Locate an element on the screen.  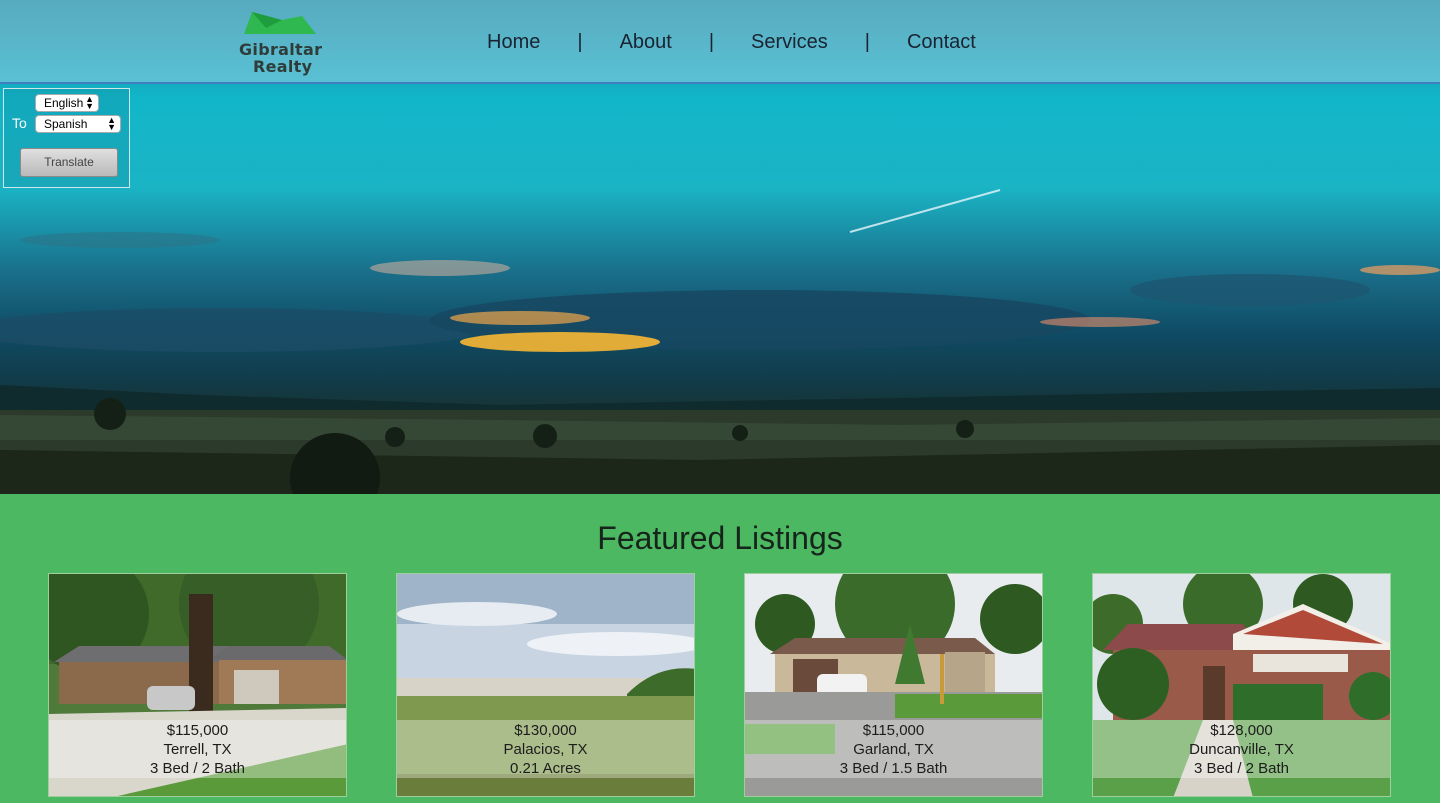
to-label: To is located at coordinates (19, 123).